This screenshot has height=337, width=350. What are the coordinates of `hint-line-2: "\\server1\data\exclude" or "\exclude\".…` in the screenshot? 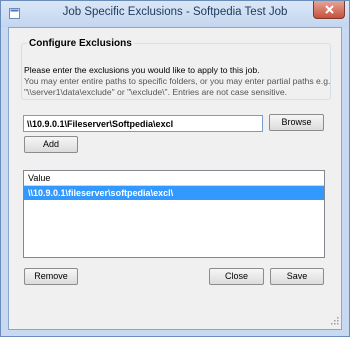 It's located at (155, 92).